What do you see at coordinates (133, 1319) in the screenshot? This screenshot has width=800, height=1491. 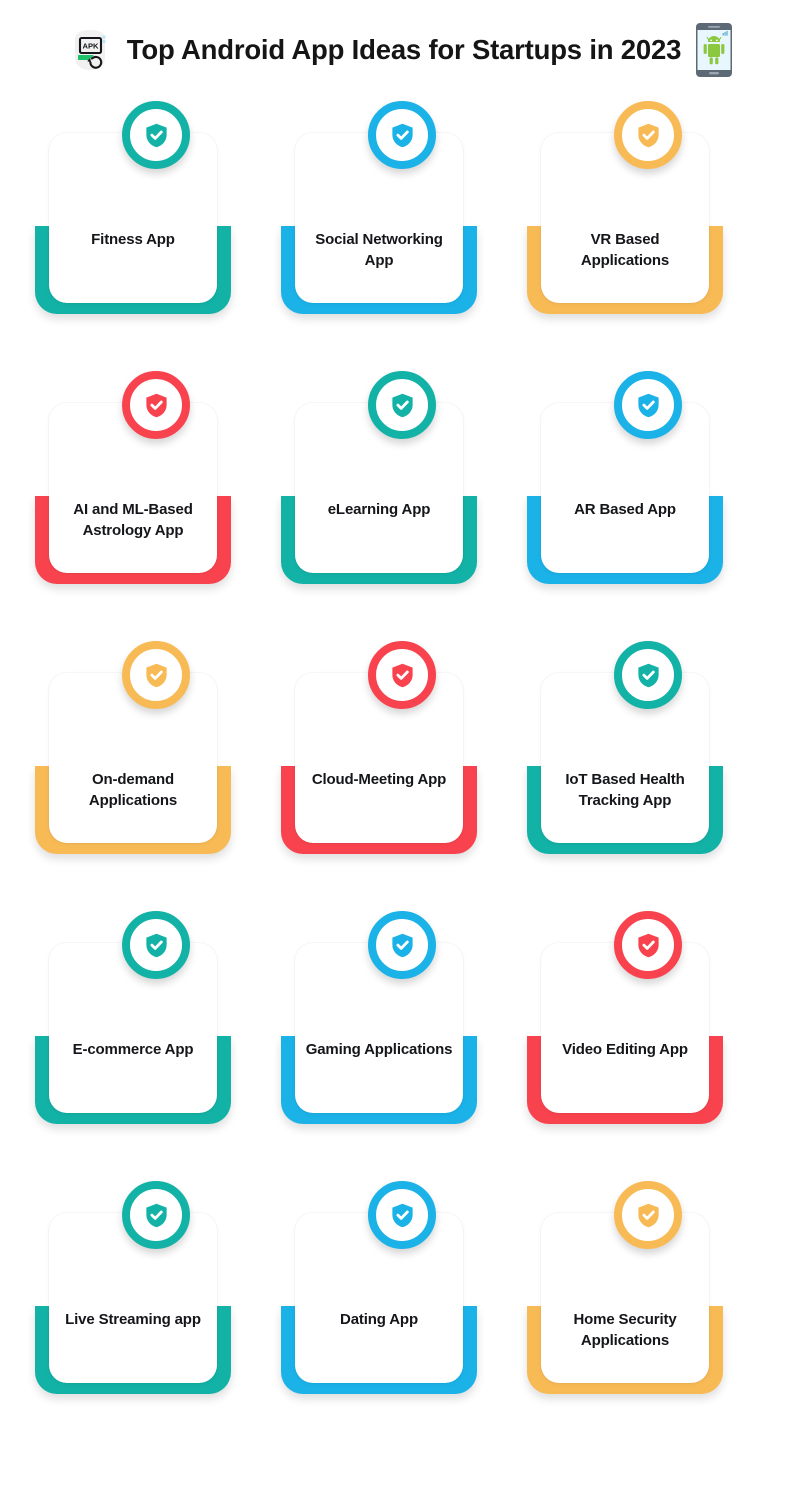 I see `app-idea-label: Live Streaming app` at bounding box center [133, 1319].